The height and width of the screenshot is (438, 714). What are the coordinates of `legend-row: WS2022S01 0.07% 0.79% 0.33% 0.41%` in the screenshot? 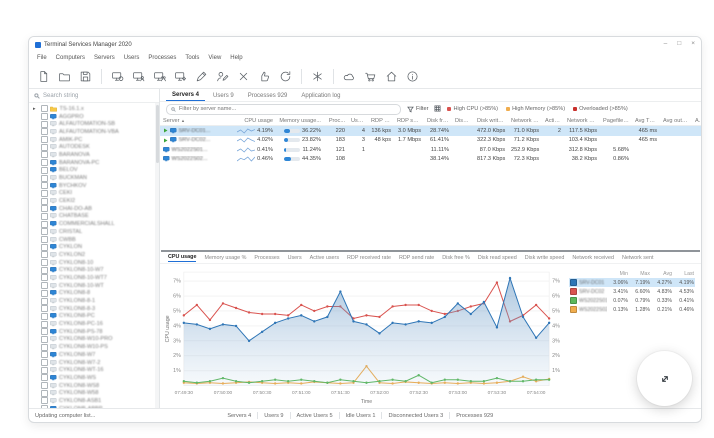 It's located at (632, 300).